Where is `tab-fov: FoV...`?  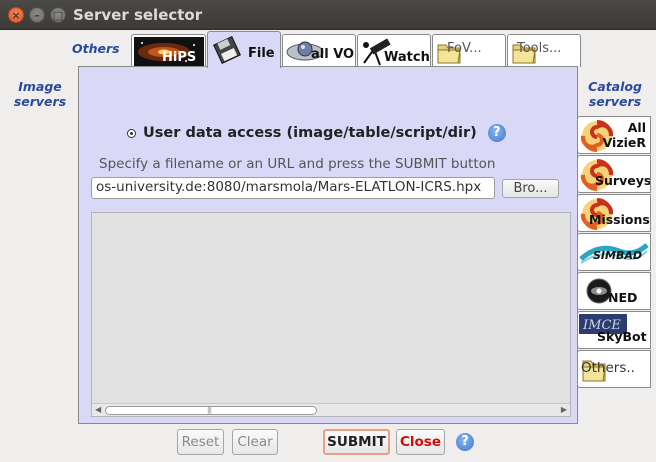
tab-fov: FoV... is located at coordinates (469, 50).